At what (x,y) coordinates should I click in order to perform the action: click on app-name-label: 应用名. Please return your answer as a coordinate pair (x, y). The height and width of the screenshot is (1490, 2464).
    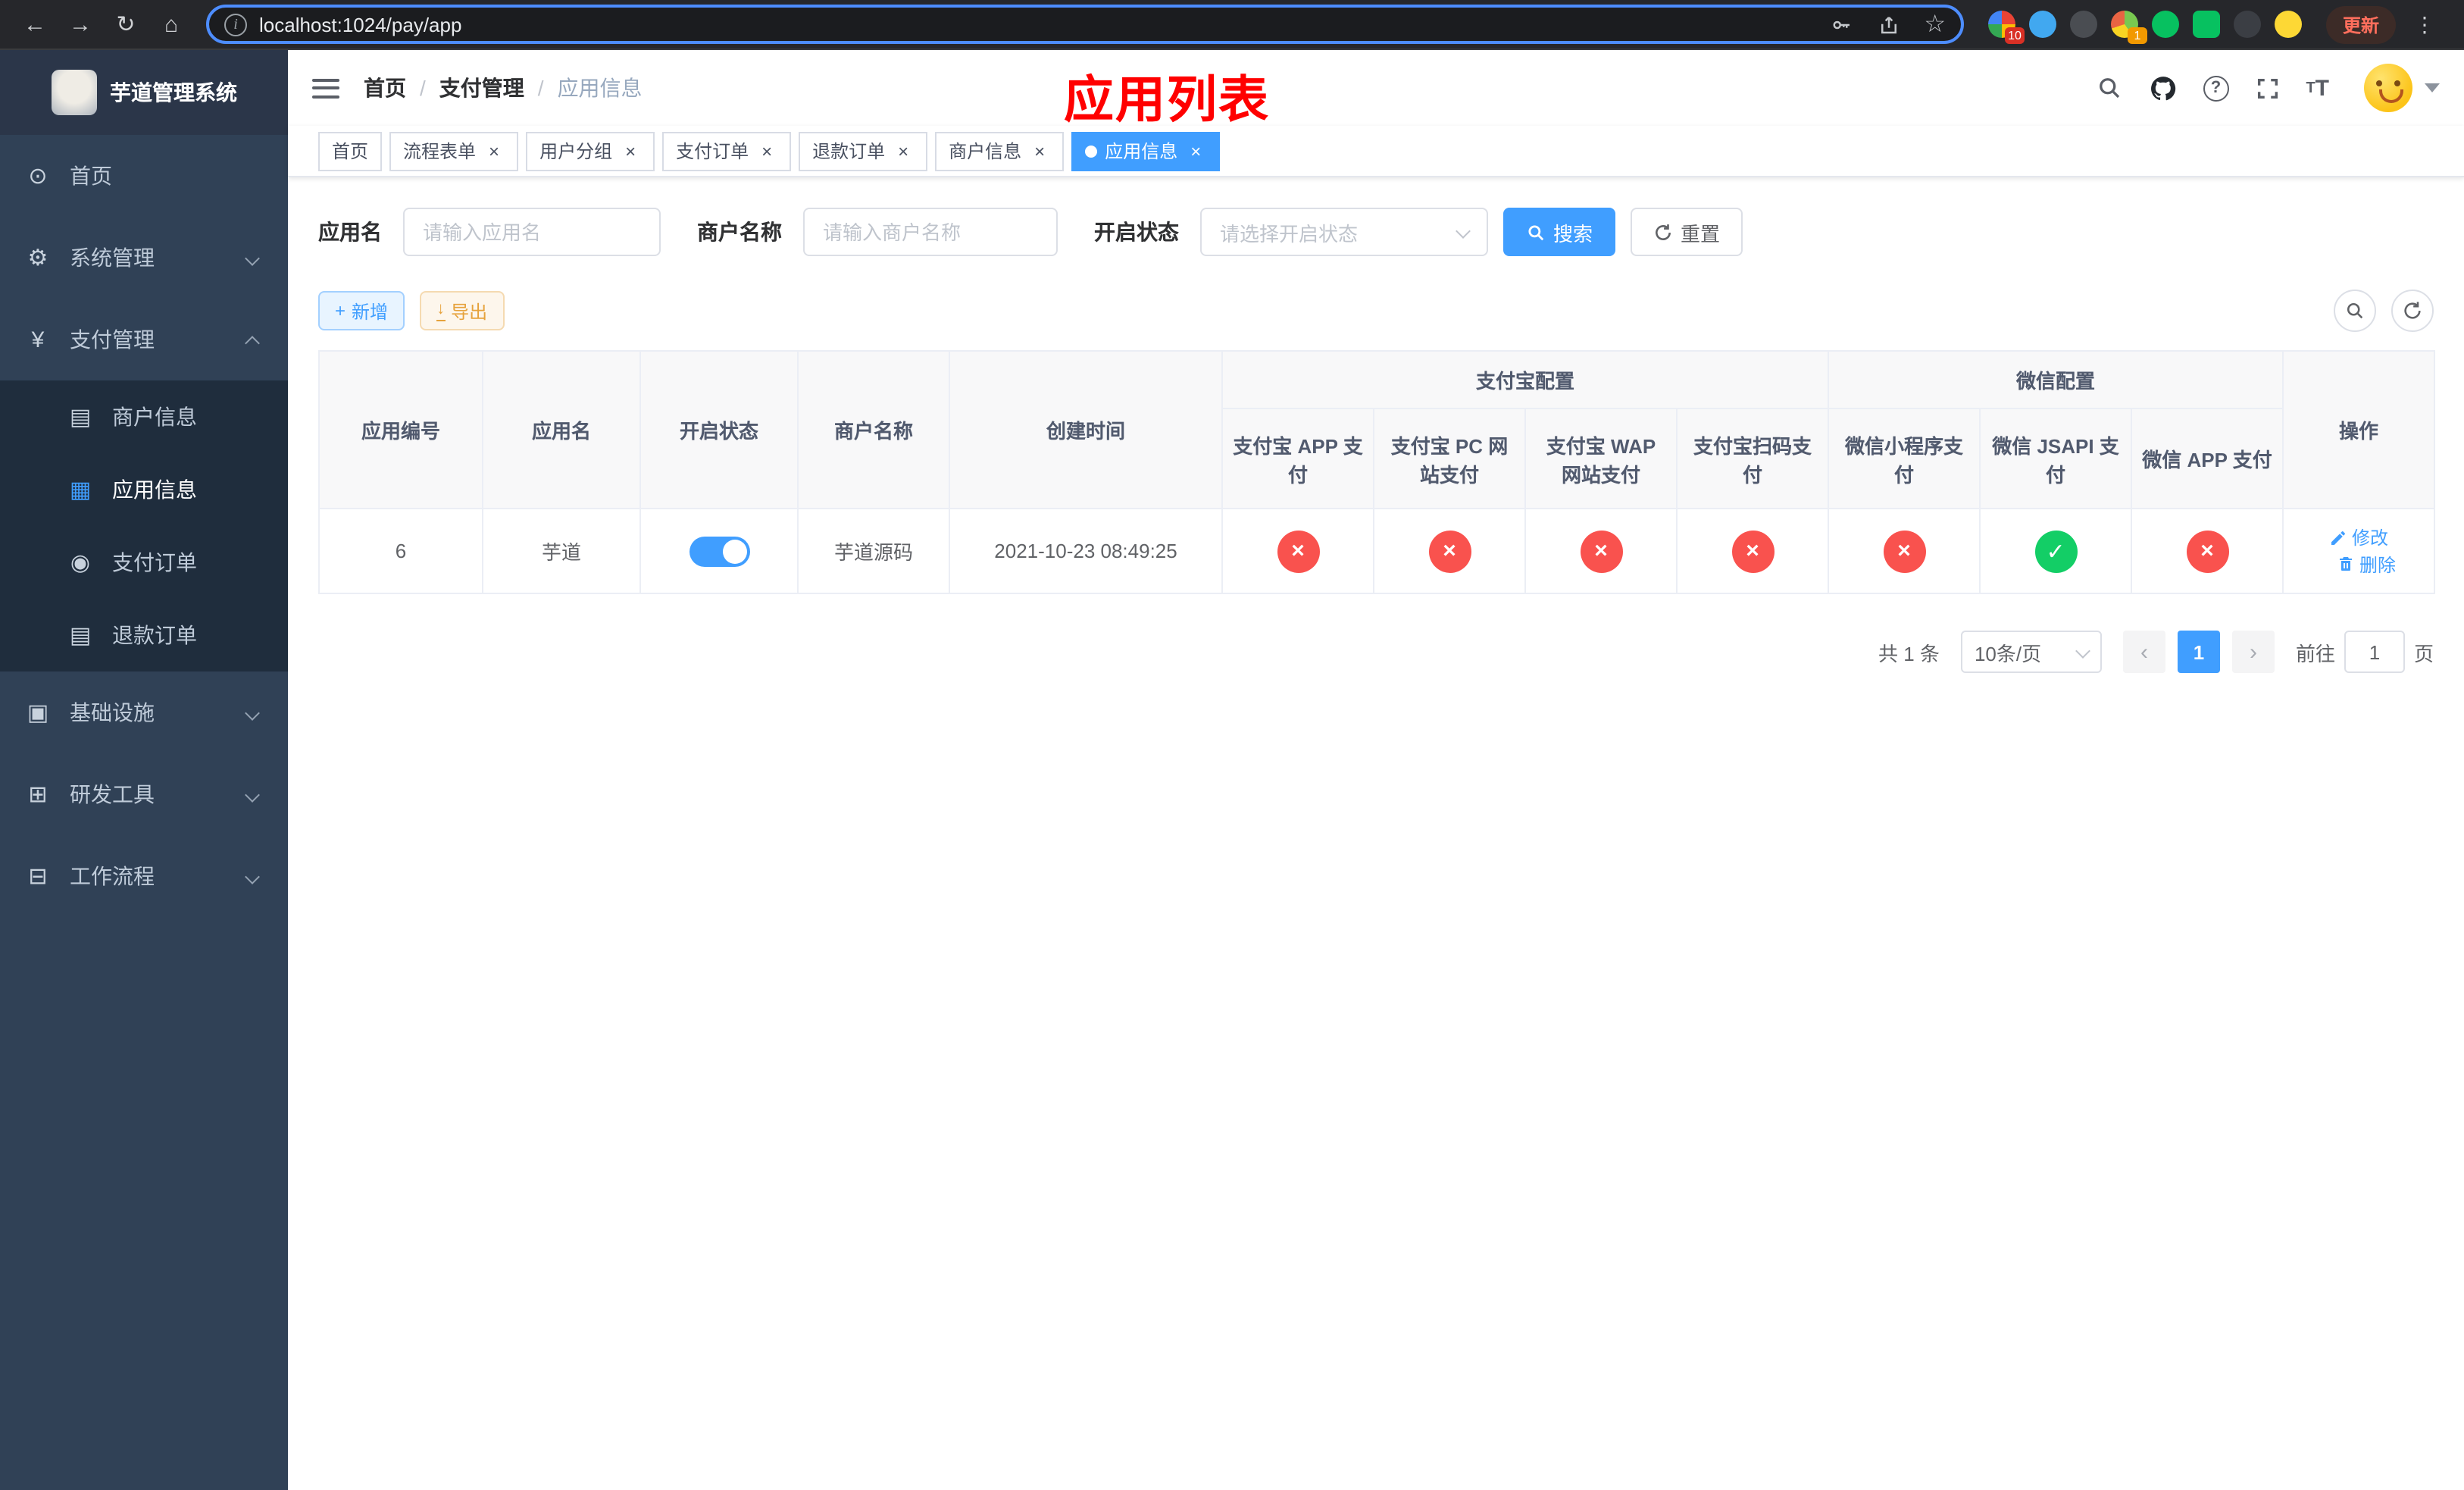
    Looking at the image, I should click on (350, 232).